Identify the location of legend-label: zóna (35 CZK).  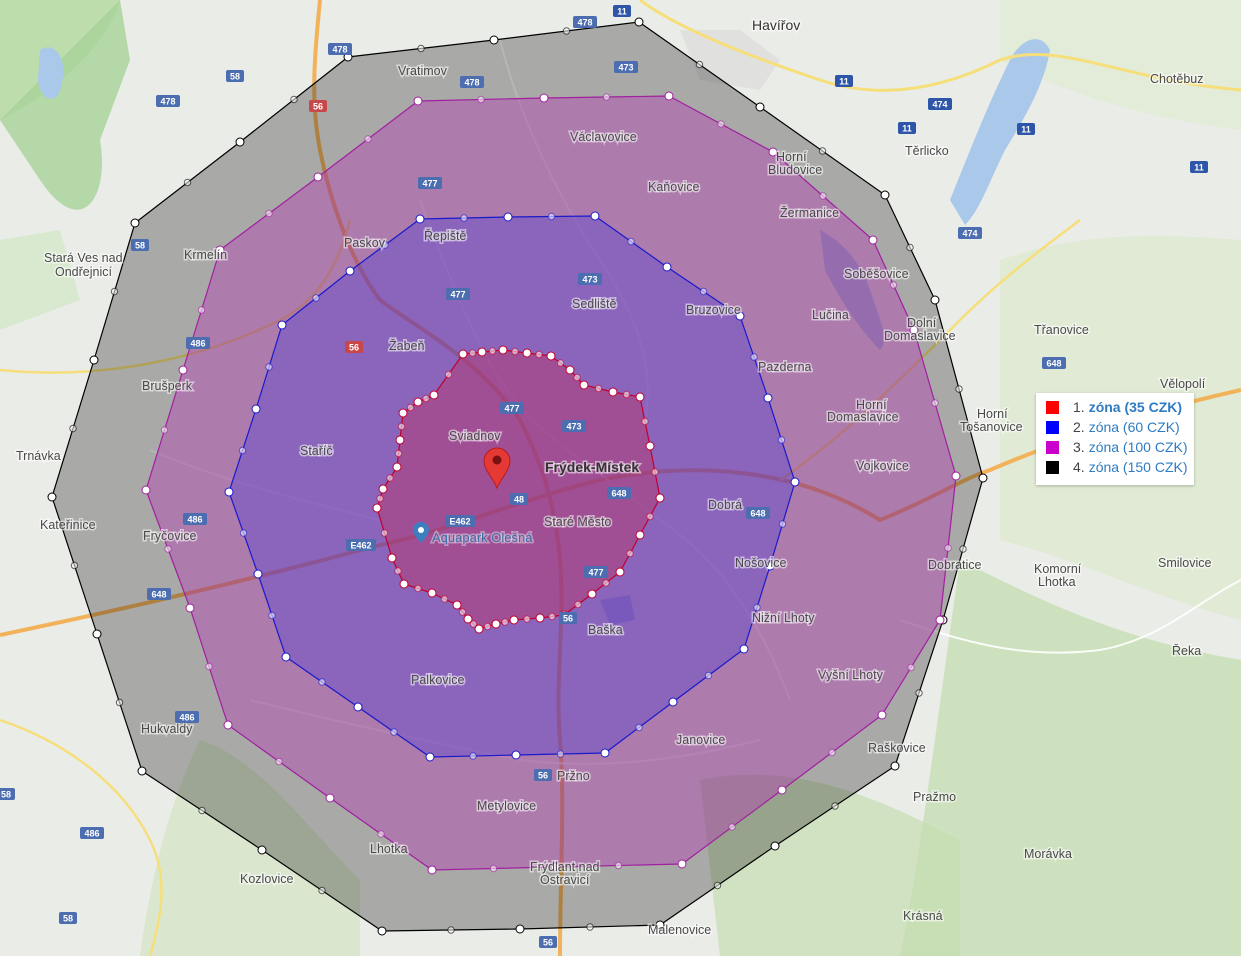
(1135, 407).